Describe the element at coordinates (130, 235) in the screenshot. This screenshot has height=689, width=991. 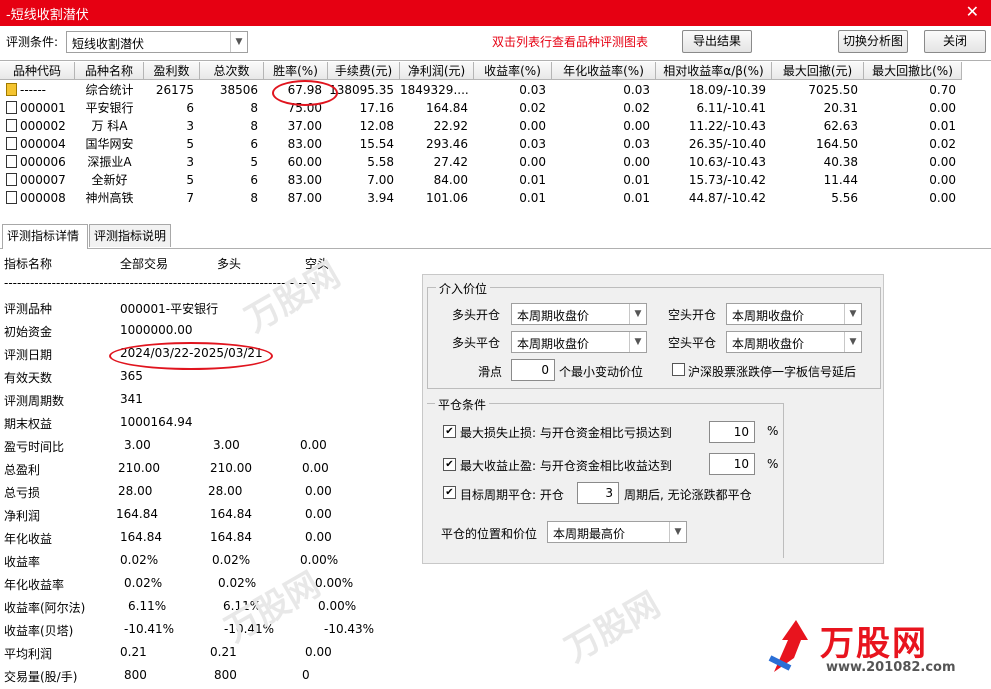
I see `tab-description: 评测指标说明` at that location.